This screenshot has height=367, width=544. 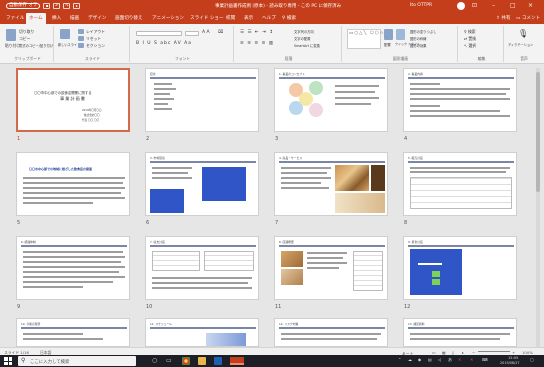 What do you see at coordinates (523, 33) in the screenshot?
I see `microphone-icon: 🎙` at bounding box center [523, 33].